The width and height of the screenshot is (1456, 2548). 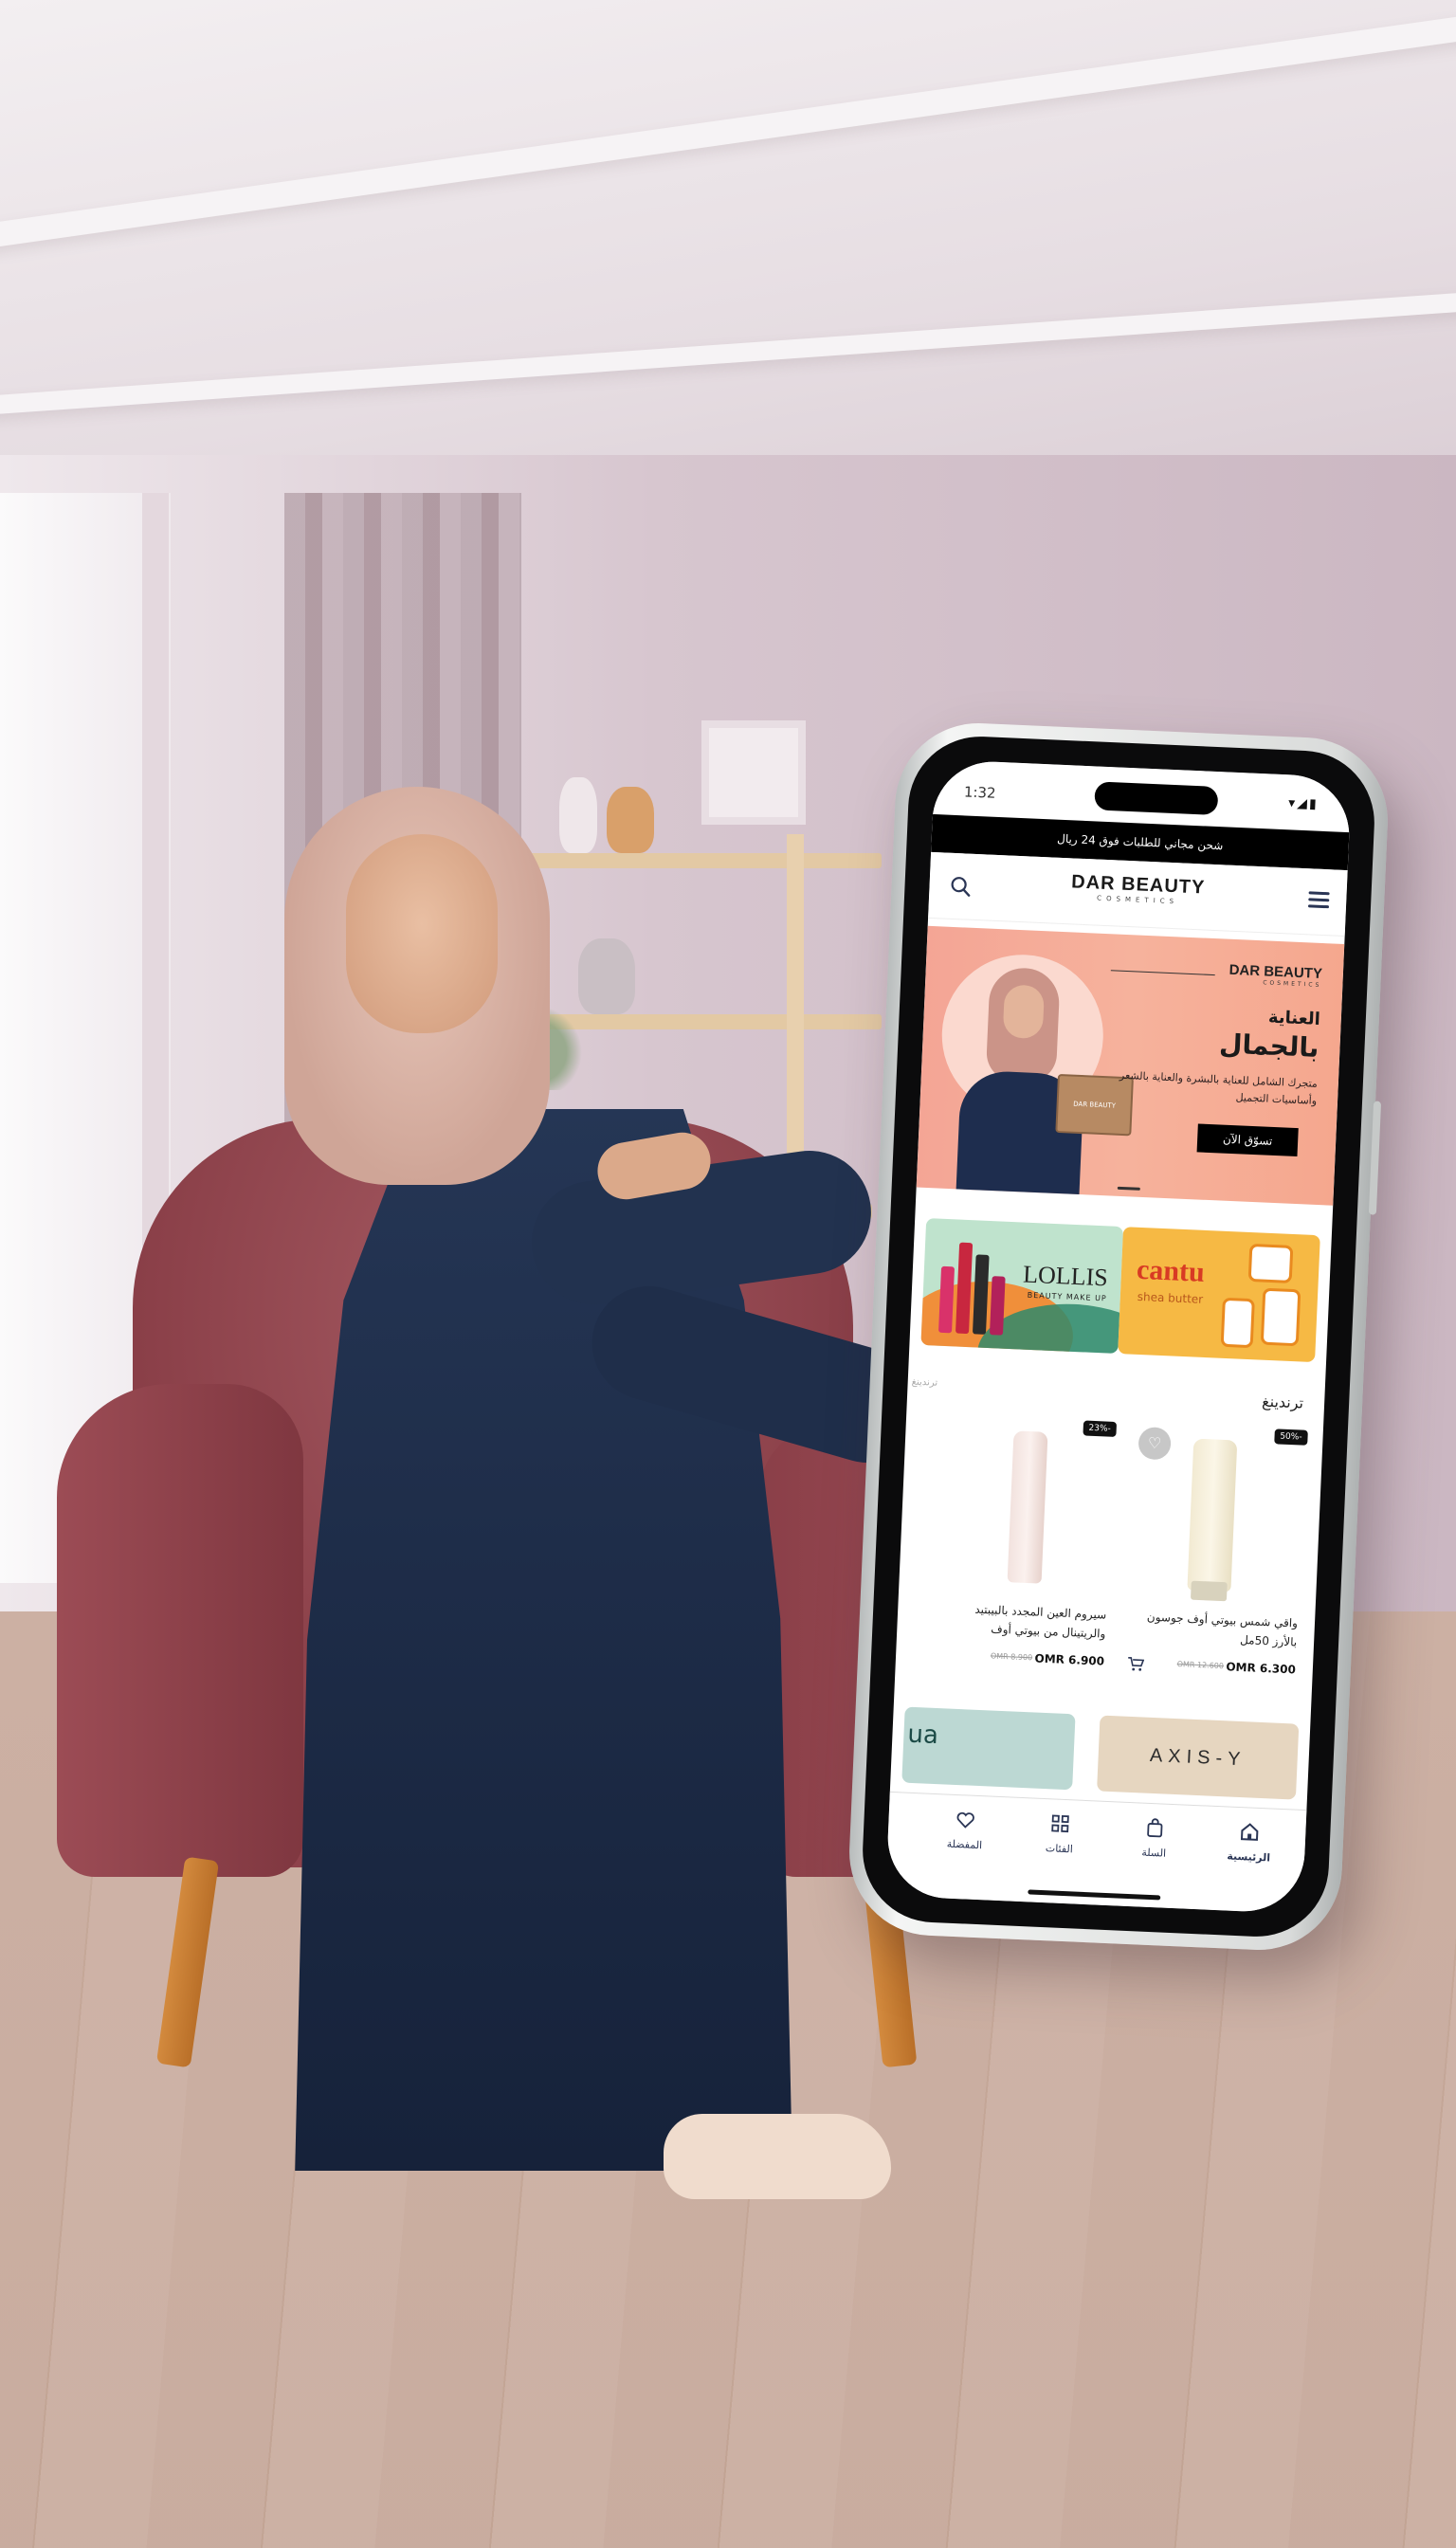 What do you see at coordinates (980, 792) in the screenshot?
I see `status-time: 1:32` at bounding box center [980, 792].